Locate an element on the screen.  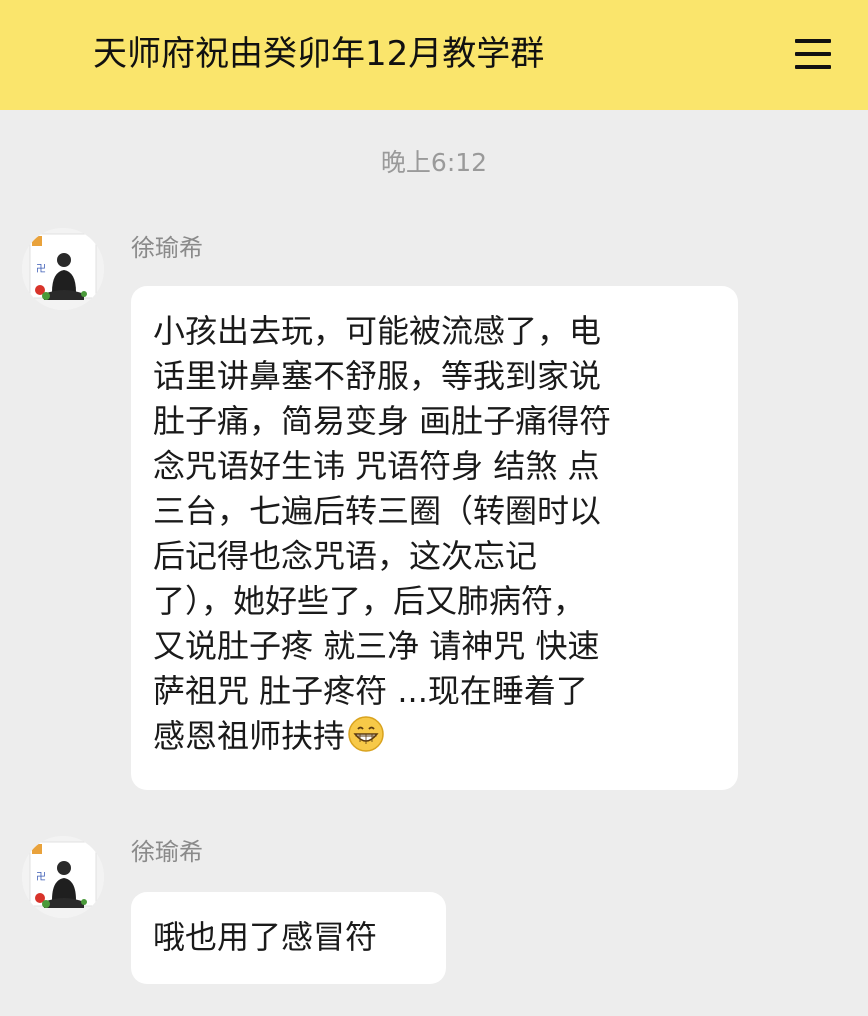
group-chat-title: 天师府祝由癸卯年12月教学群 is located at coordinates (319, 54).